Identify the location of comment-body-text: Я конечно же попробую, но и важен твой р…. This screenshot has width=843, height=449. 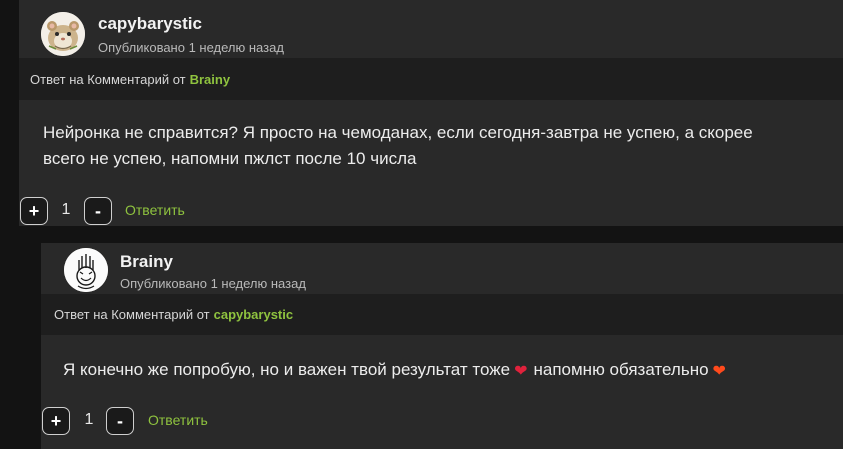
(287, 369).